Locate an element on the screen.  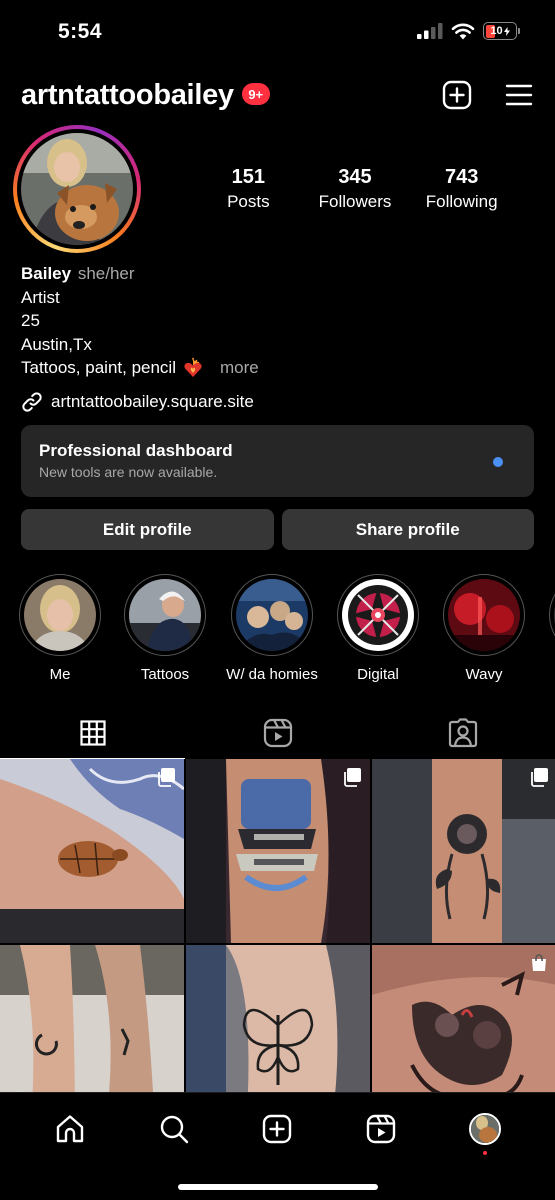
profile-avatar is located at coordinates (77, 189).